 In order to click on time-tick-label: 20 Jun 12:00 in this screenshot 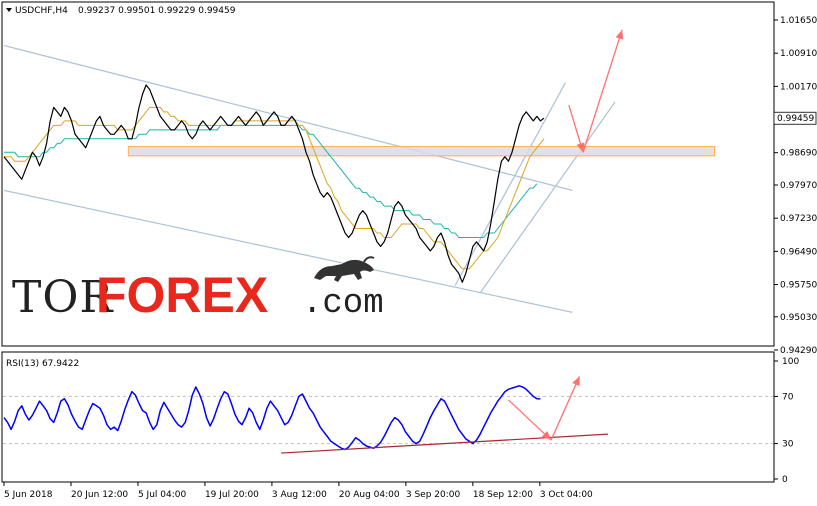, I will do `click(99, 495)`.